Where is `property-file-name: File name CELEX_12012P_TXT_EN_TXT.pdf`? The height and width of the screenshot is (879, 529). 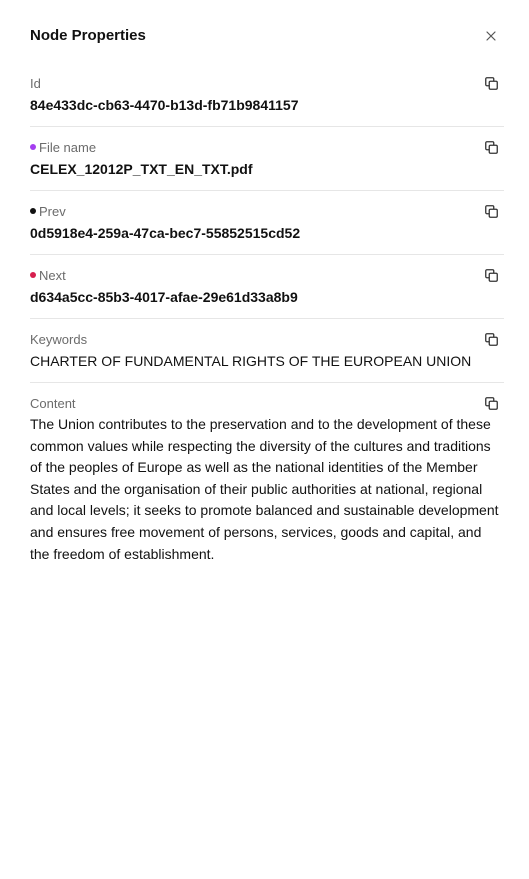 property-file-name: File name CELEX_12012P_TXT_EN_TXT.pdf is located at coordinates (267, 159).